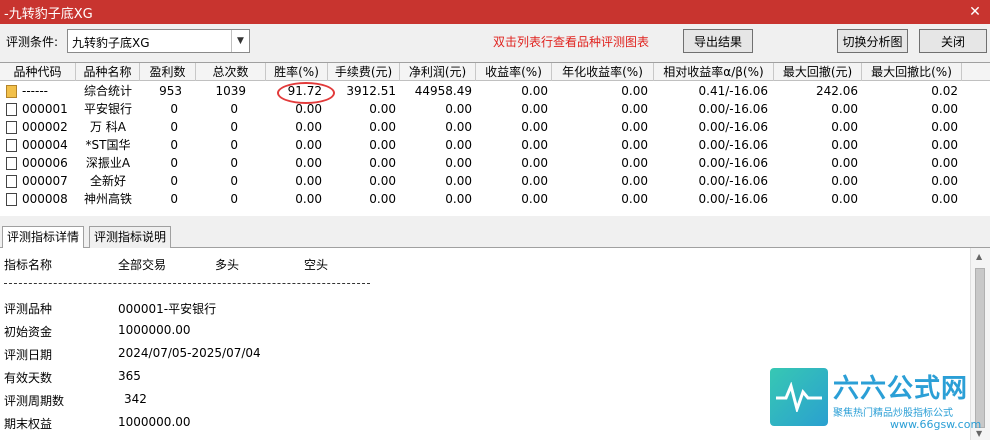  Describe the element at coordinates (297, 72) in the screenshot. I see `col-win-rate: 胜率(%)` at that location.